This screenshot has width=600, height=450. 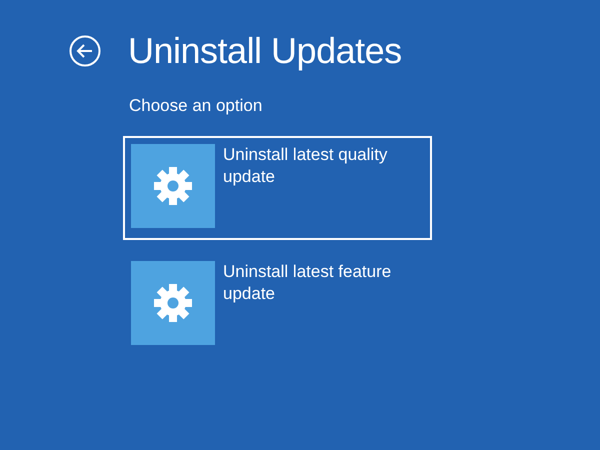 What do you see at coordinates (307, 283) in the screenshot?
I see `option-label: Uninstall latest feature update` at bounding box center [307, 283].